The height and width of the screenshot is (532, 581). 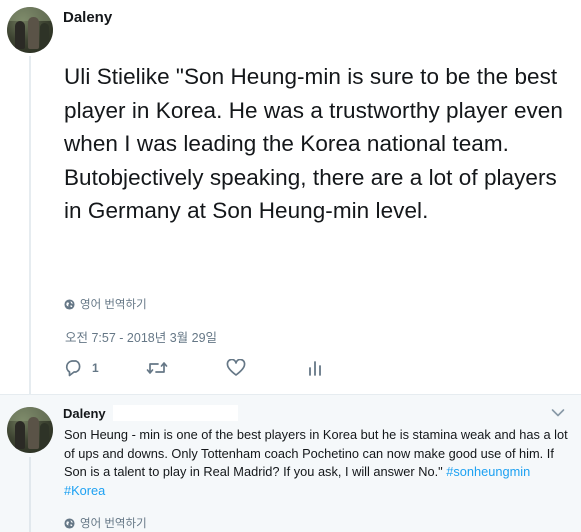 I want to click on hashtag-link: #sonheungmin, so click(x=488, y=471).